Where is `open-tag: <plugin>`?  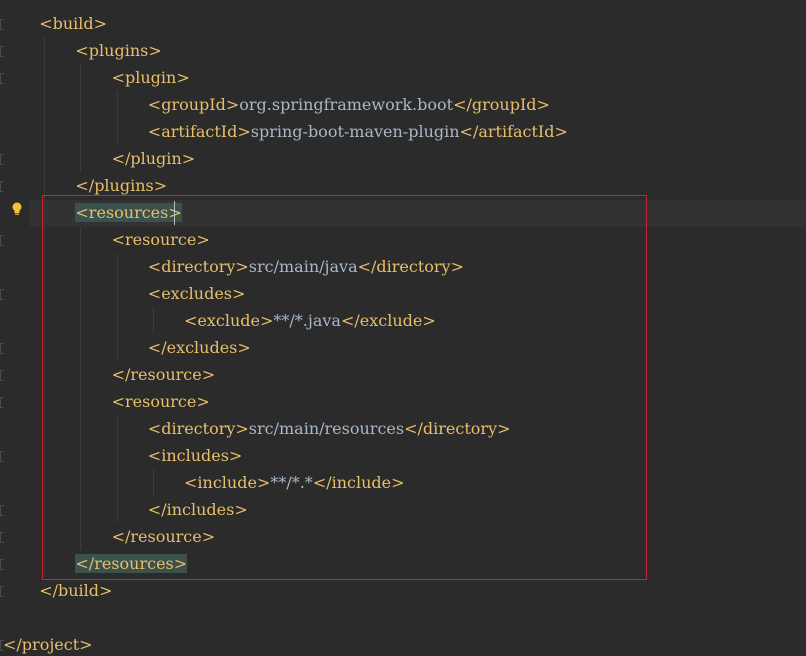 open-tag: <plugin> is located at coordinates (150, 77).